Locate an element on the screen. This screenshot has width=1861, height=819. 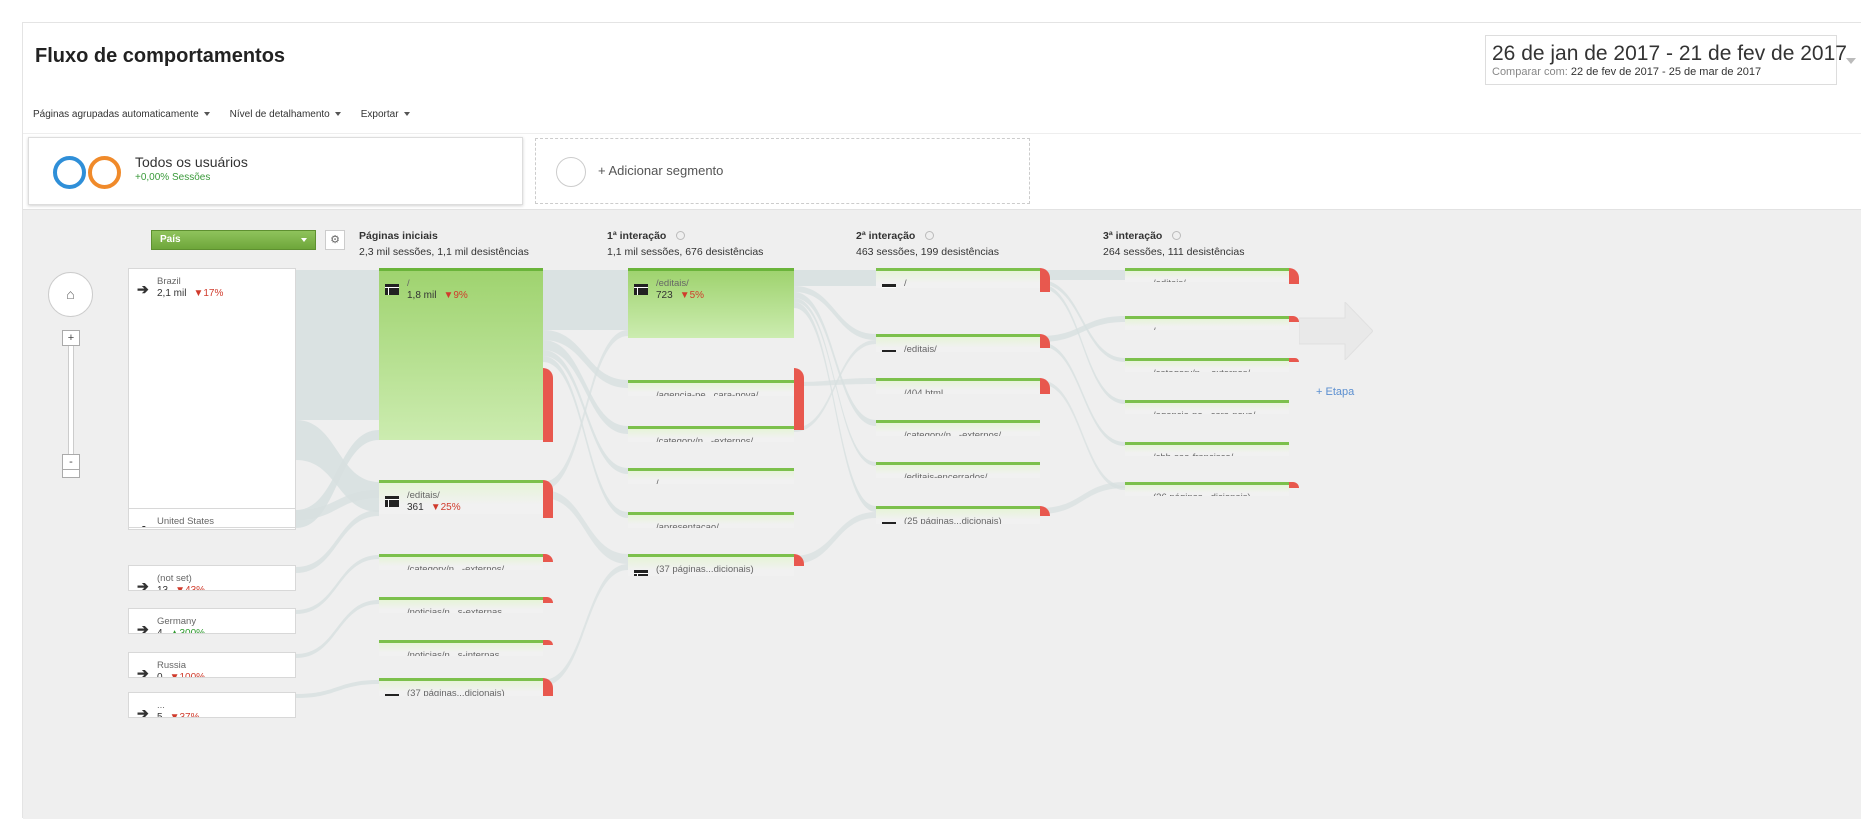
zoom-in-button: + is located at coordinates (71, 338).